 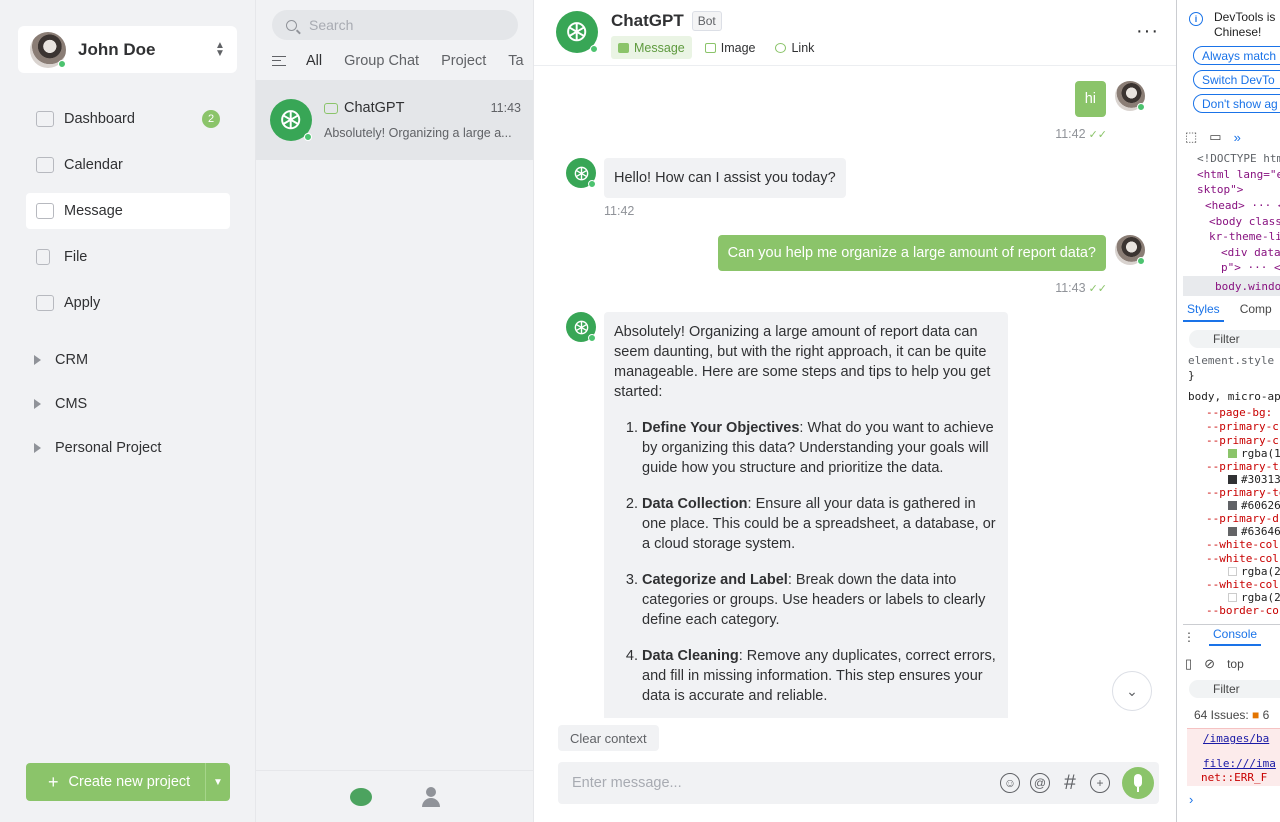 I want to click on styles-filter-input: Filter, so click(x=1234, y=339).